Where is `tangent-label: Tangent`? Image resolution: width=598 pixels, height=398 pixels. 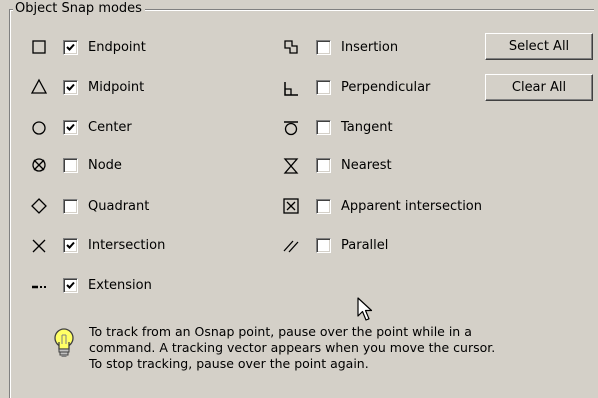
tangent-label: Tangent is located at coordinates (367, 127).